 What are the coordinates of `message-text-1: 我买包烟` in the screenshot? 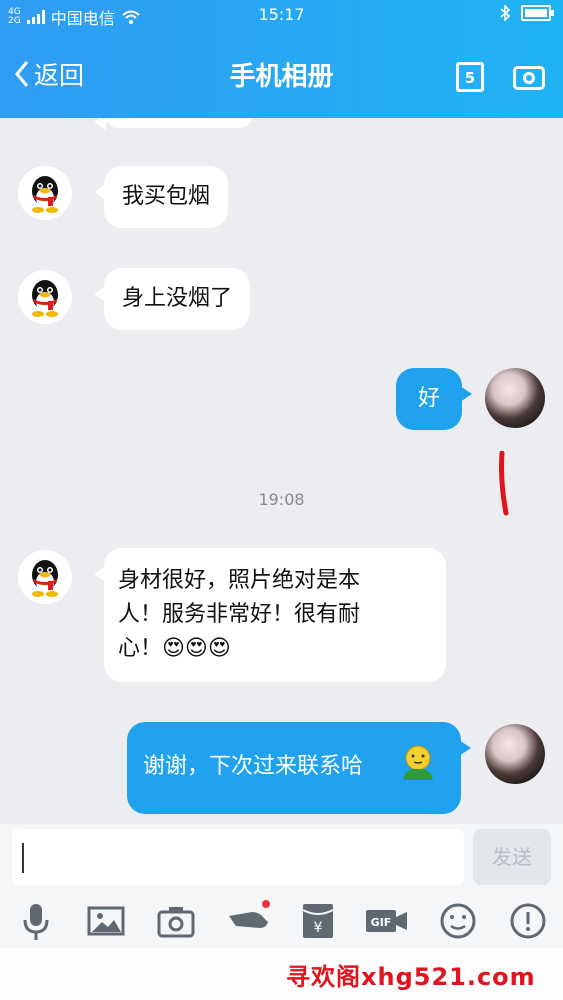 It's located at (166, 196).